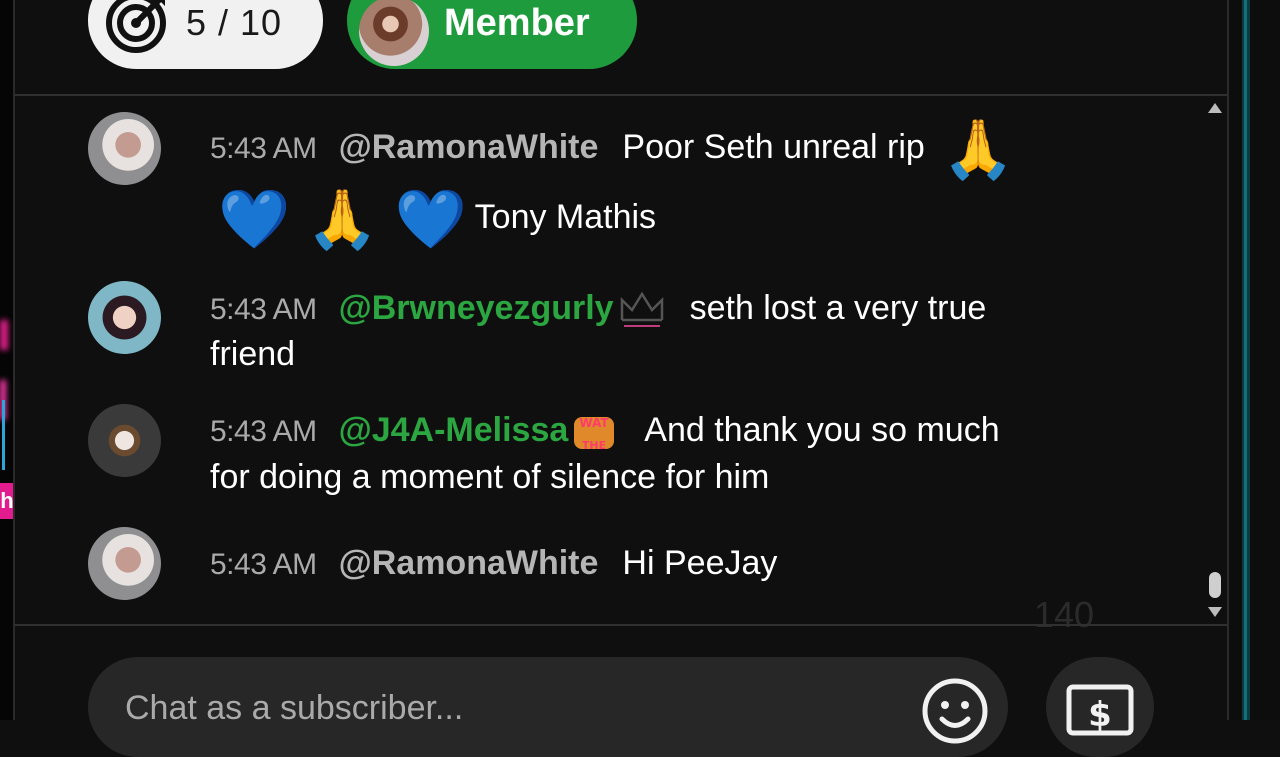  What do you see at coordinates (517, 23) in the screenshot?
I see `member-label: Member` at bounding box center [517, 23].